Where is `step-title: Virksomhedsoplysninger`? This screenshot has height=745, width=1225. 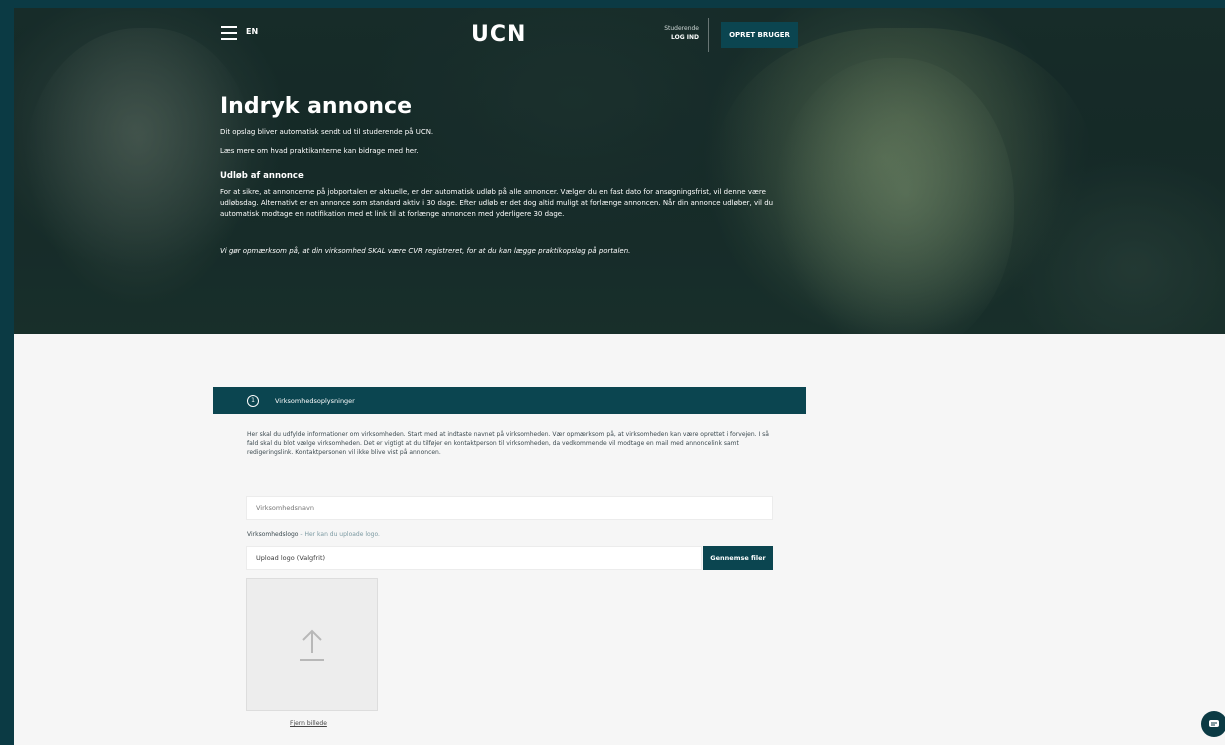
step-title: Virksomhedsoplysninger is located at coordinates (315, 400).